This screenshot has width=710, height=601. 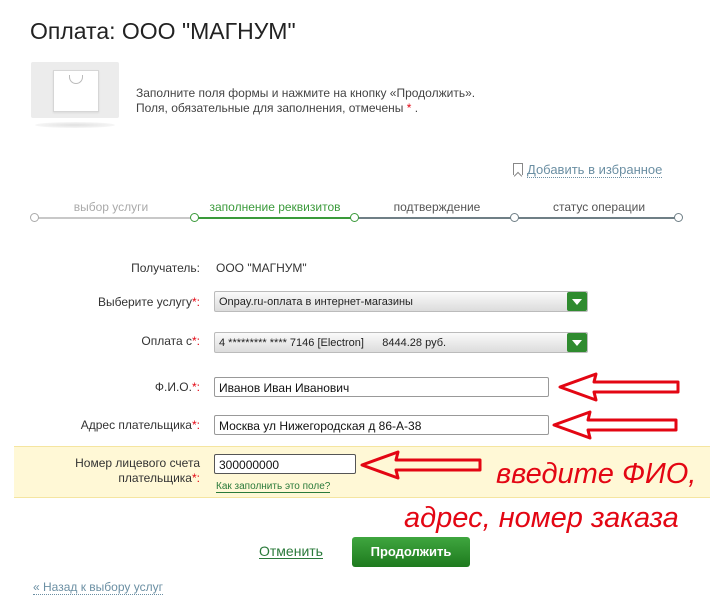 What do you see at coordinates (163, 31) in the screenshot?
I see `page-title: Оплата: ООО "МАГНУМ"` at bounding box center [163, 31].